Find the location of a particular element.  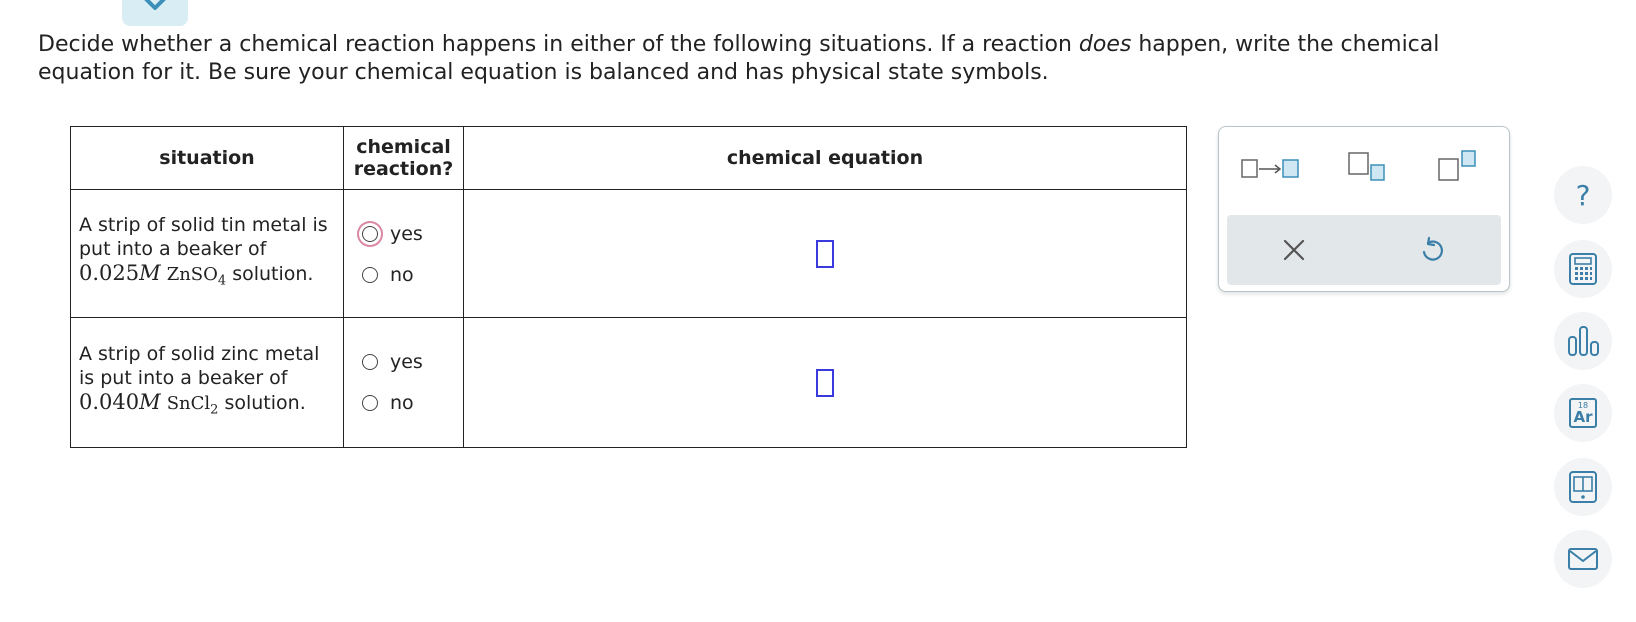

undo-button is located at coordinates (1433, 252).